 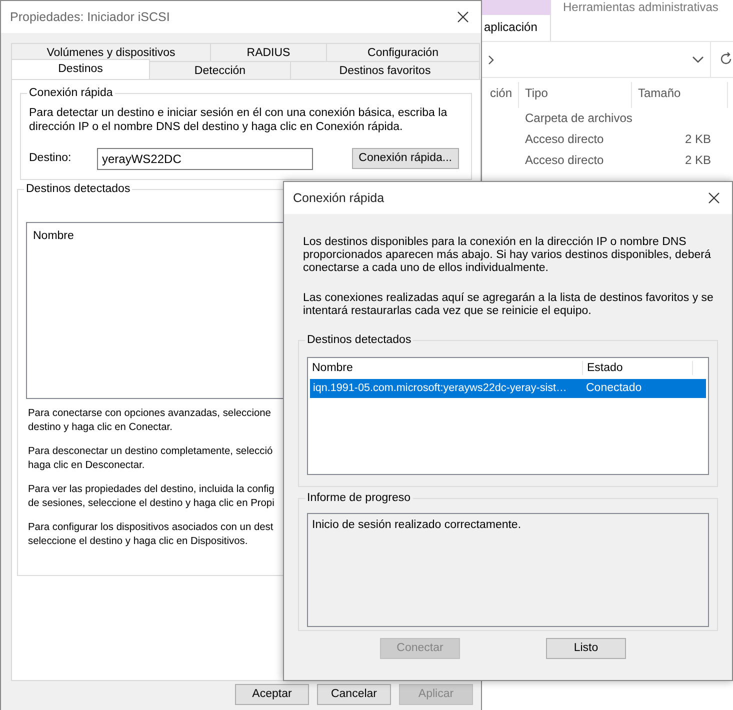 I want to click on instruction-text: Para ver las propiedades del destino, incluida la config de sesiones, seleccione el destino y haga clic en Propi, so click(x=151, y=496).